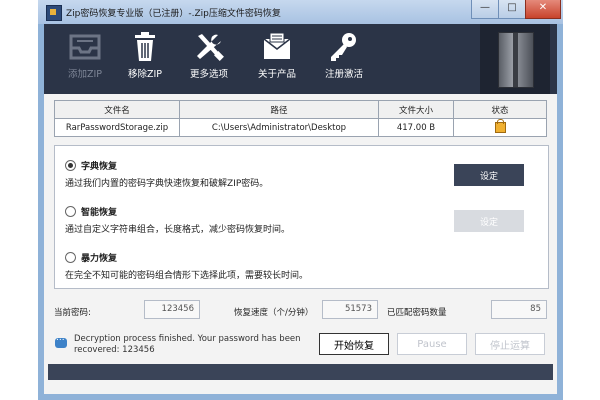  What do you see at coordinates (70, 211) in the screenshot?
I see `radio-smart` at bounding box center [70, 211].